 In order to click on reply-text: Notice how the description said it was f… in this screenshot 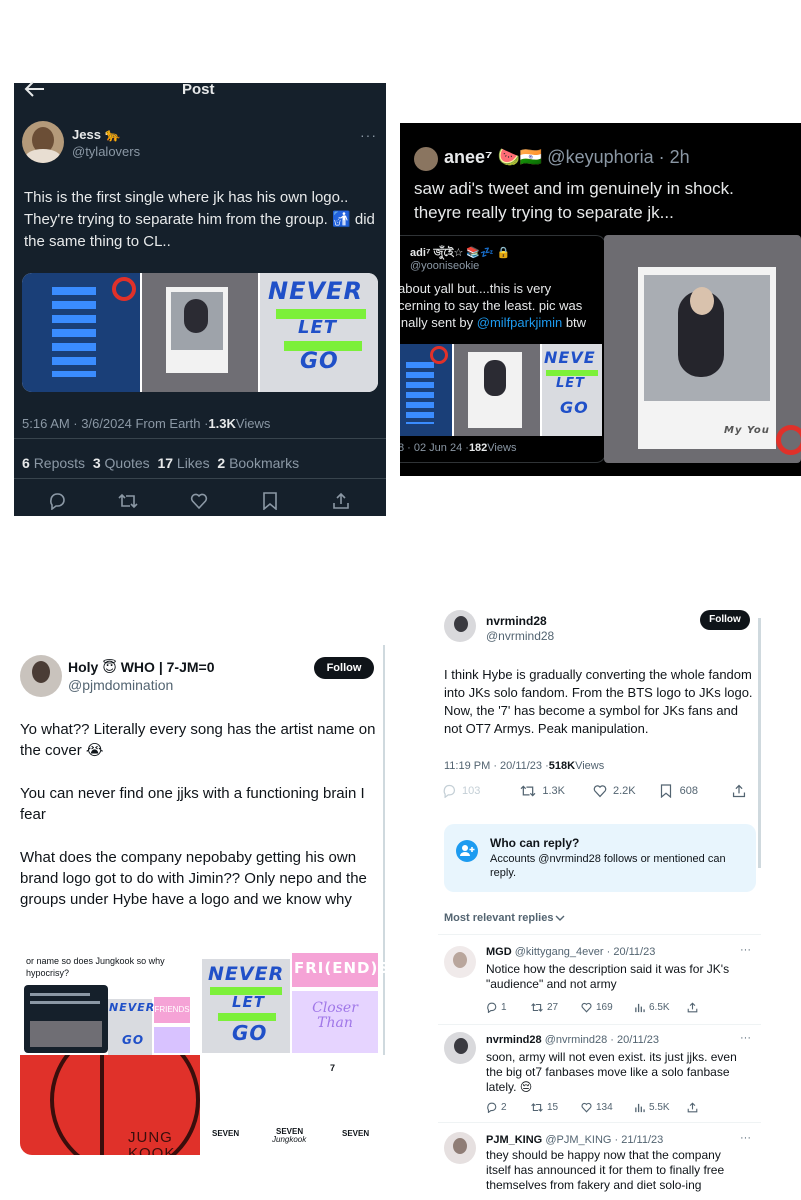, I will do `click(608, 976)`.